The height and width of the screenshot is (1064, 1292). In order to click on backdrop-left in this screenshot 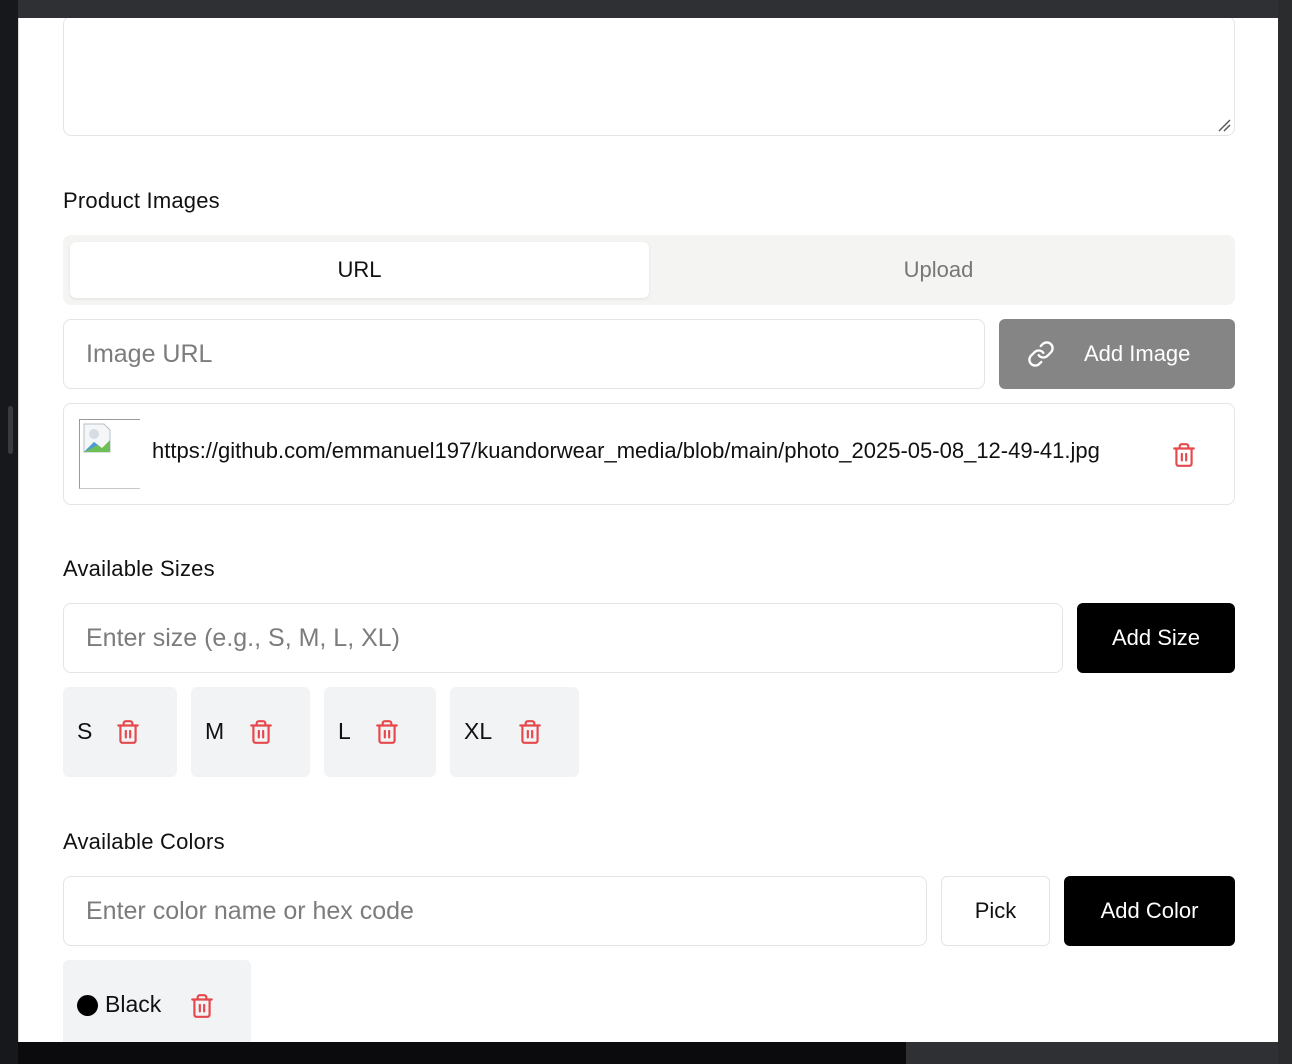, I will do `click(9, 532)`.